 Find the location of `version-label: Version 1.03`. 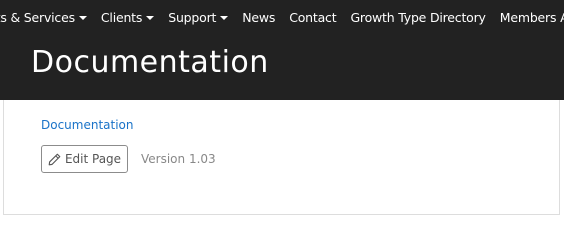

version-label: Version 1.03 is located at coordinates (178, 159).